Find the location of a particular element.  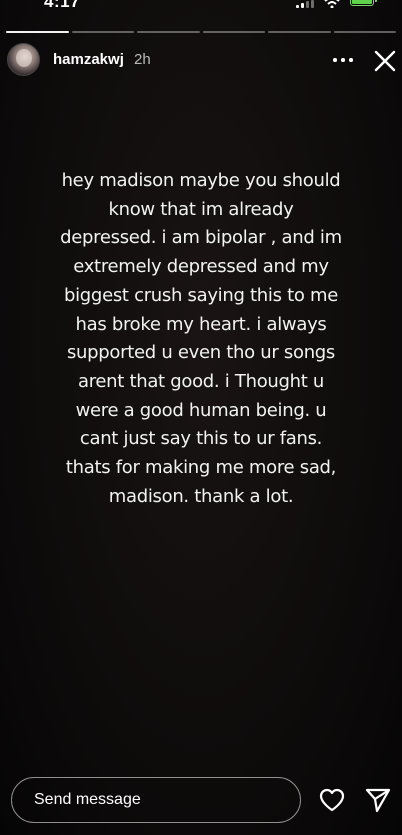

close-button is located at coordinates (385, 61).